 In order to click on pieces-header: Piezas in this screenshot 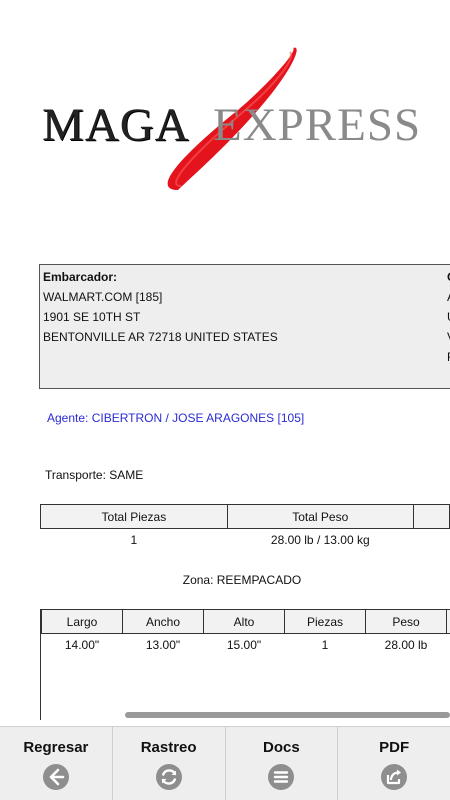, I will do `click(325, 621)`.